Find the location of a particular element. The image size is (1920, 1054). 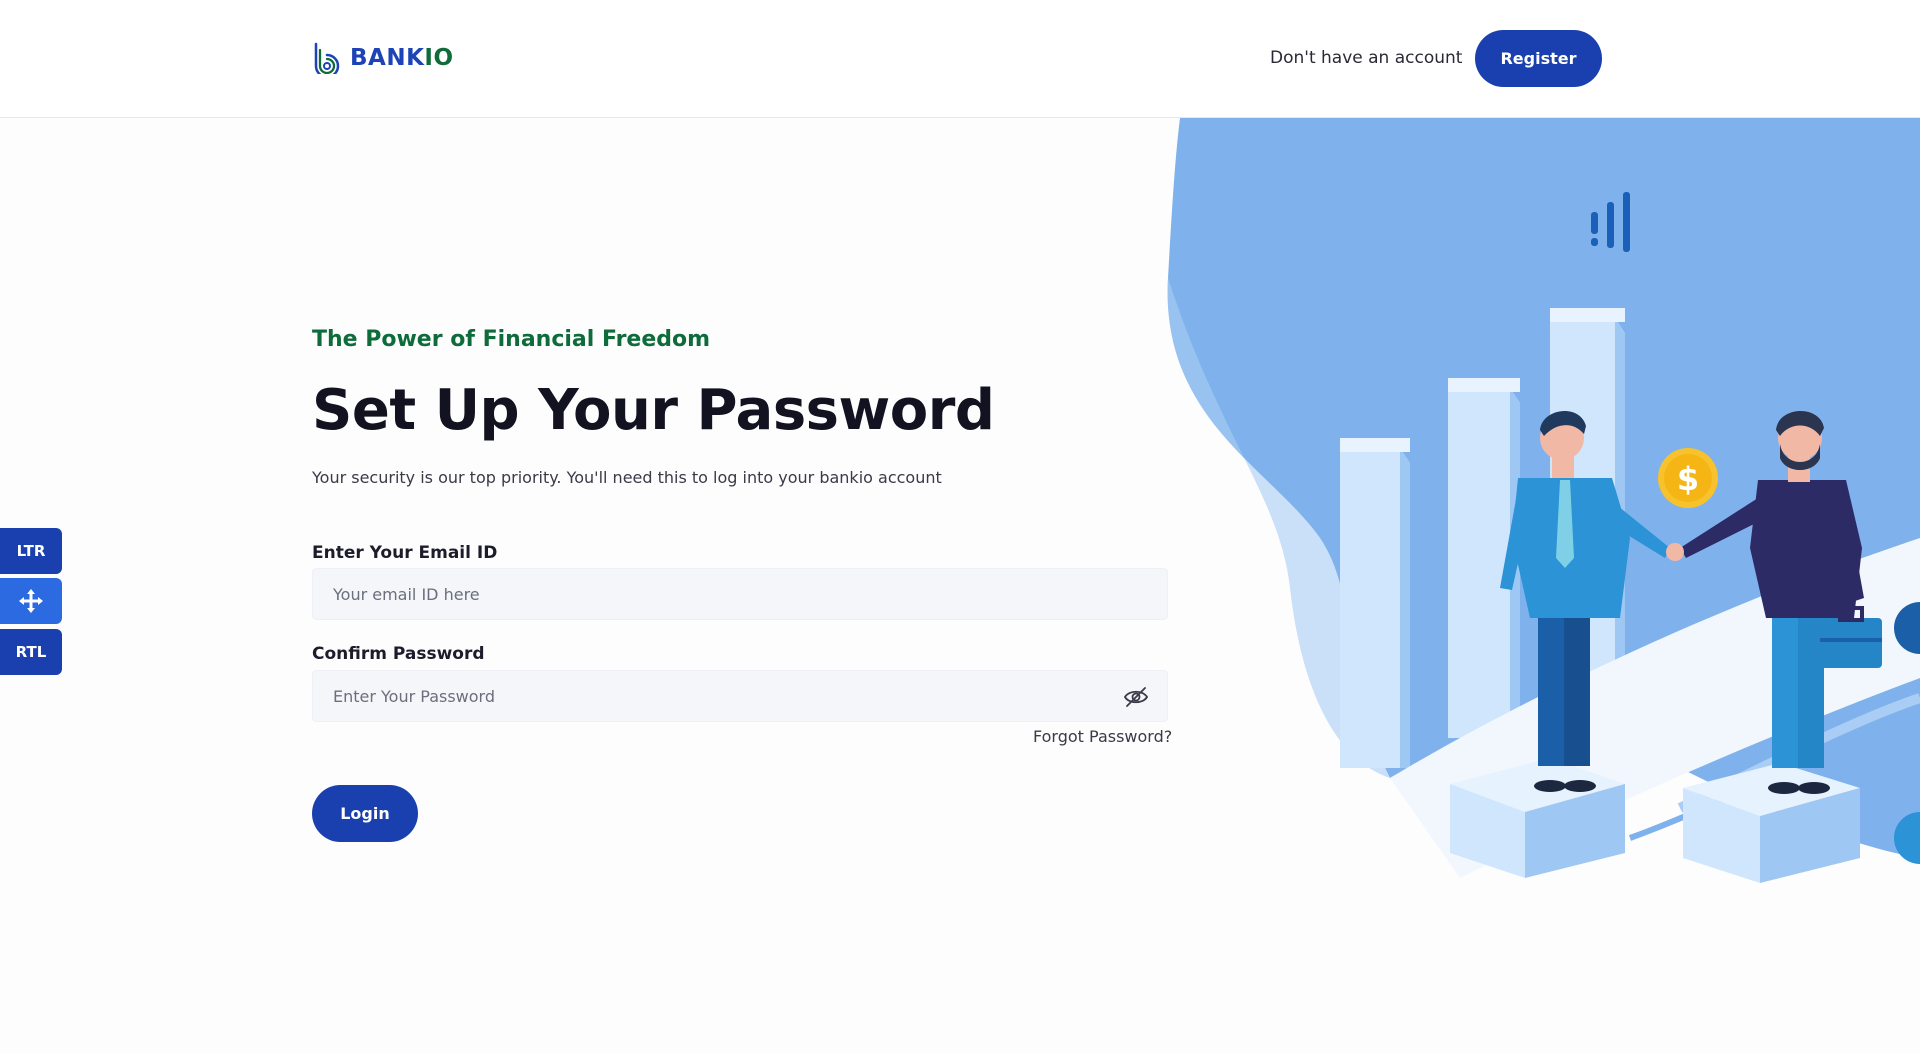

move-toggle is located at coordinates (31, 601).